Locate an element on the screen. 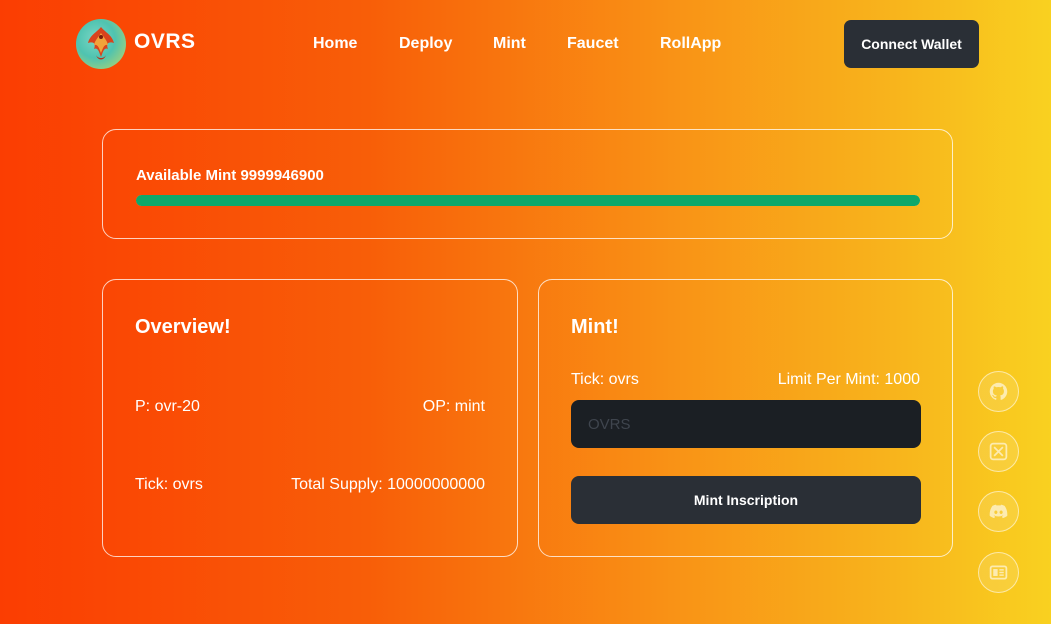 The width and height of the screenshot is (1051, 624). nav-home: Home is located at coordinates (335, 44).